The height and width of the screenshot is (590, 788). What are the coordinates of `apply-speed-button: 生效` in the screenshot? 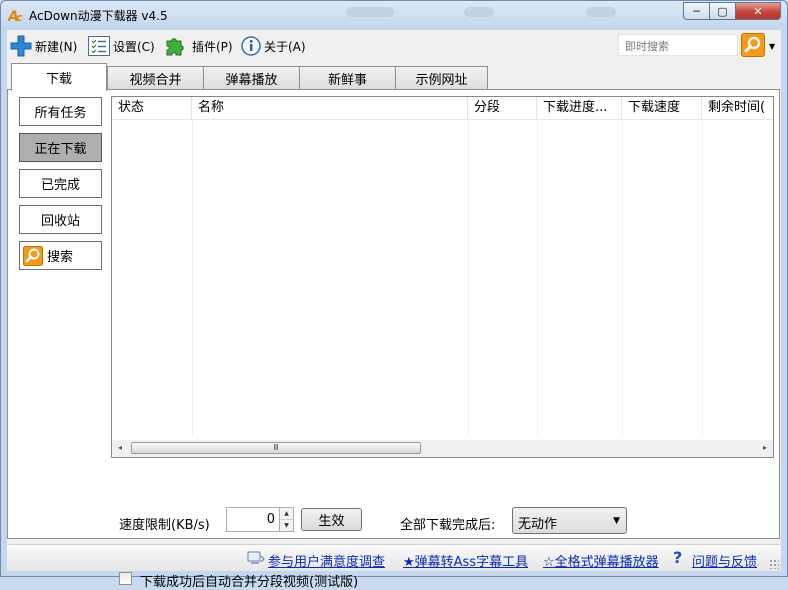 It's located at (331, 519).